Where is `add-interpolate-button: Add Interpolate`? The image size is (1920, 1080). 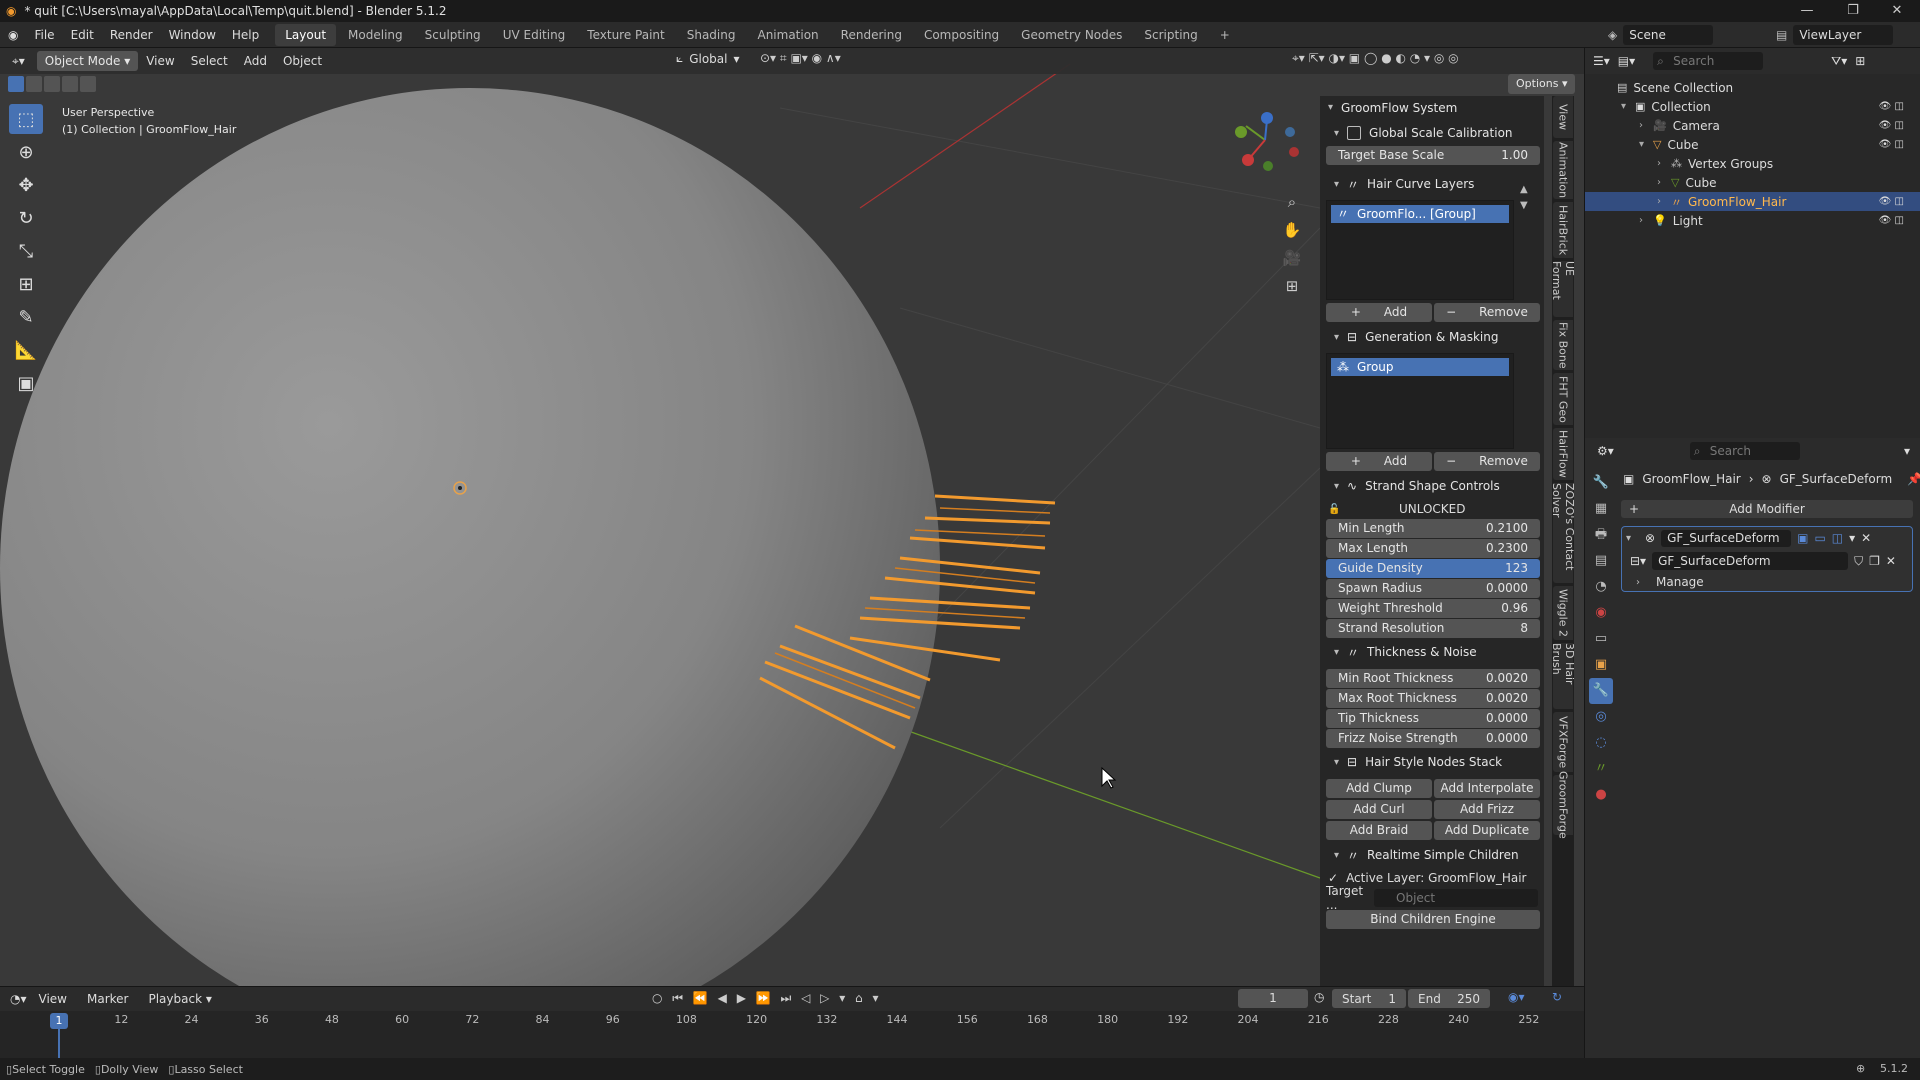
add-interpolate-button: Add Interpolate is located at coordinates (1487, 788).